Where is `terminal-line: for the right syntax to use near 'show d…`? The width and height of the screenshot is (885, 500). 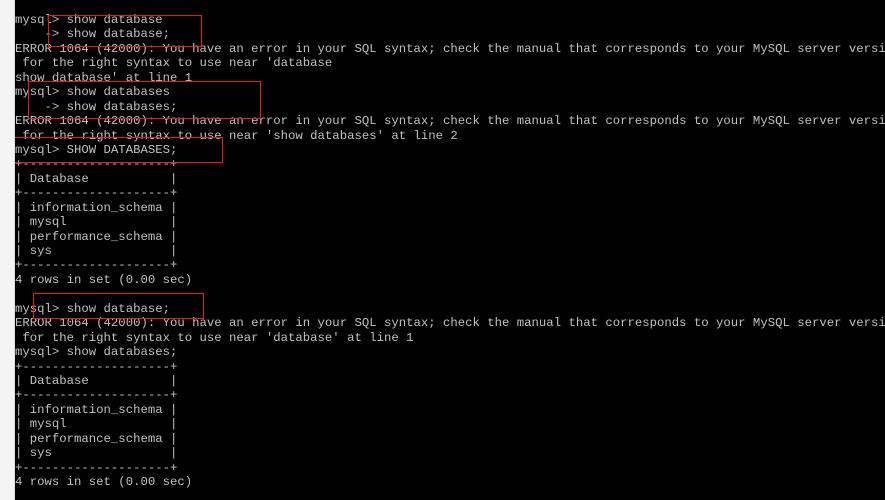 terminal-line: for the right syntax to use near 'show d… is located at coordinates (236, 135).